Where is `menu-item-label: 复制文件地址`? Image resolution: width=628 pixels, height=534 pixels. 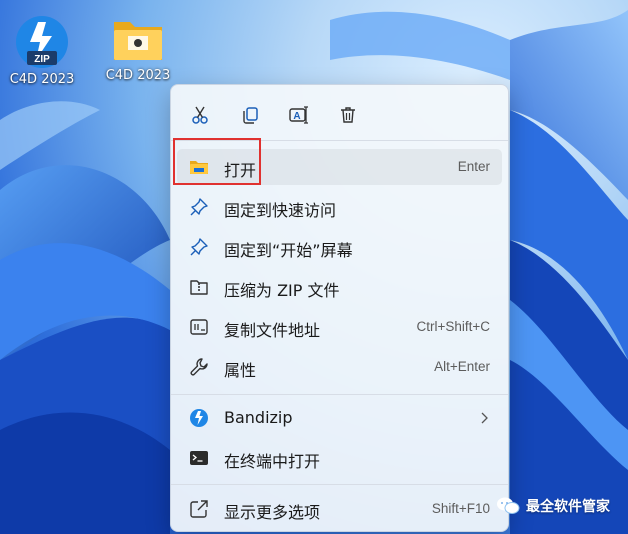
menu-item-label: 复制文件地址 is located at coordinates (272, 330).